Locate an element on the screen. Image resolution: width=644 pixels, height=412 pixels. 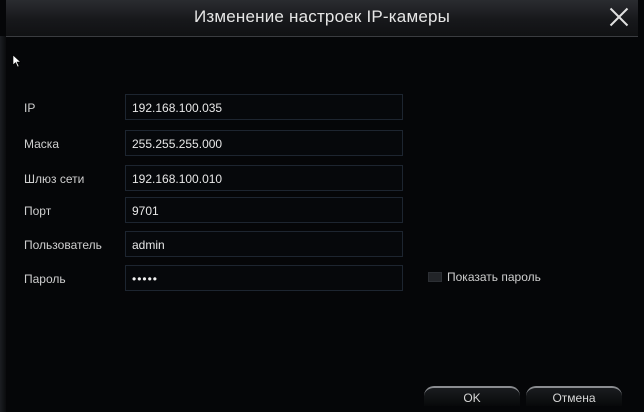
gateway-label: Шлюз сети is located at coordinates (54, 179).